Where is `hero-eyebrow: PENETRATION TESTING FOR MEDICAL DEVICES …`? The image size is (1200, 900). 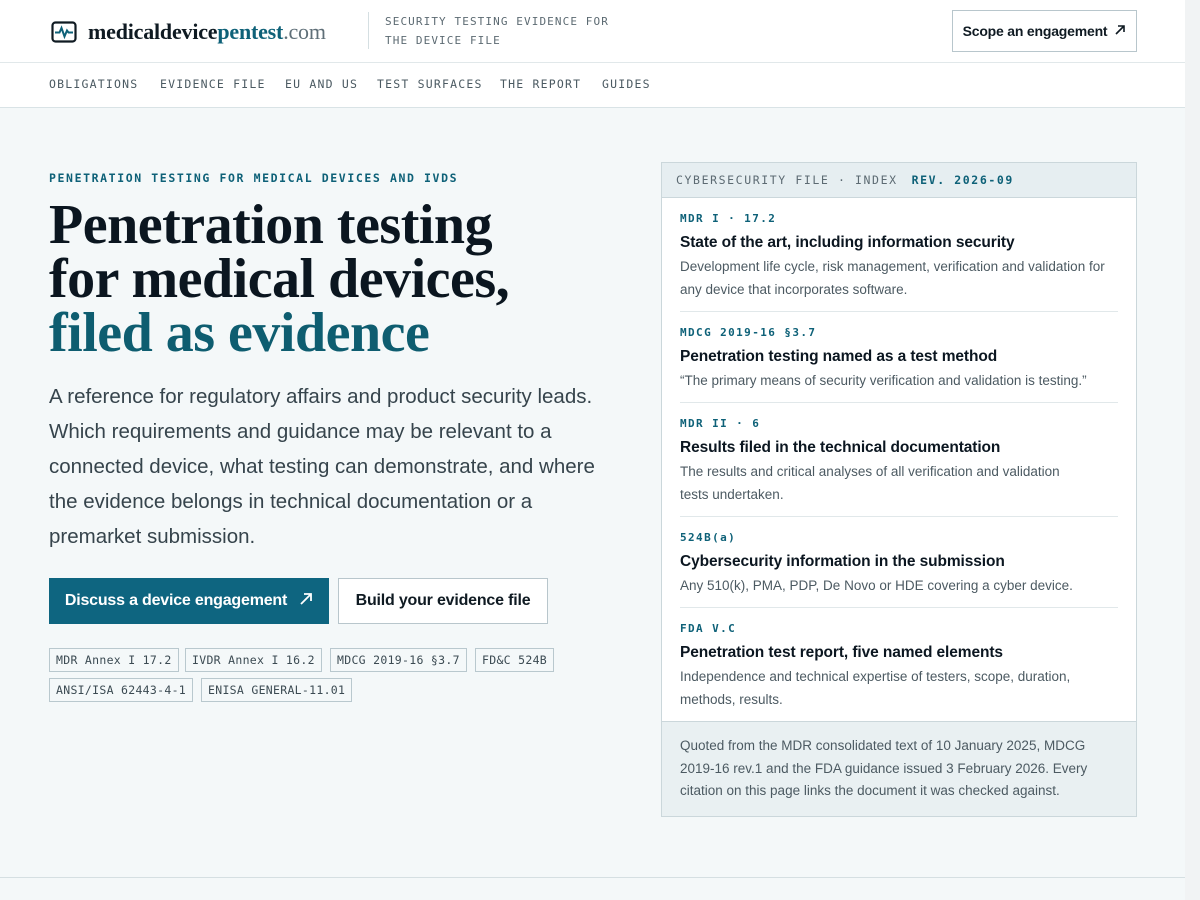 hero-eyebrow: PENETRATION TESTING FOR MEDICAL DEVICES … is located at coordinates (254, 178).